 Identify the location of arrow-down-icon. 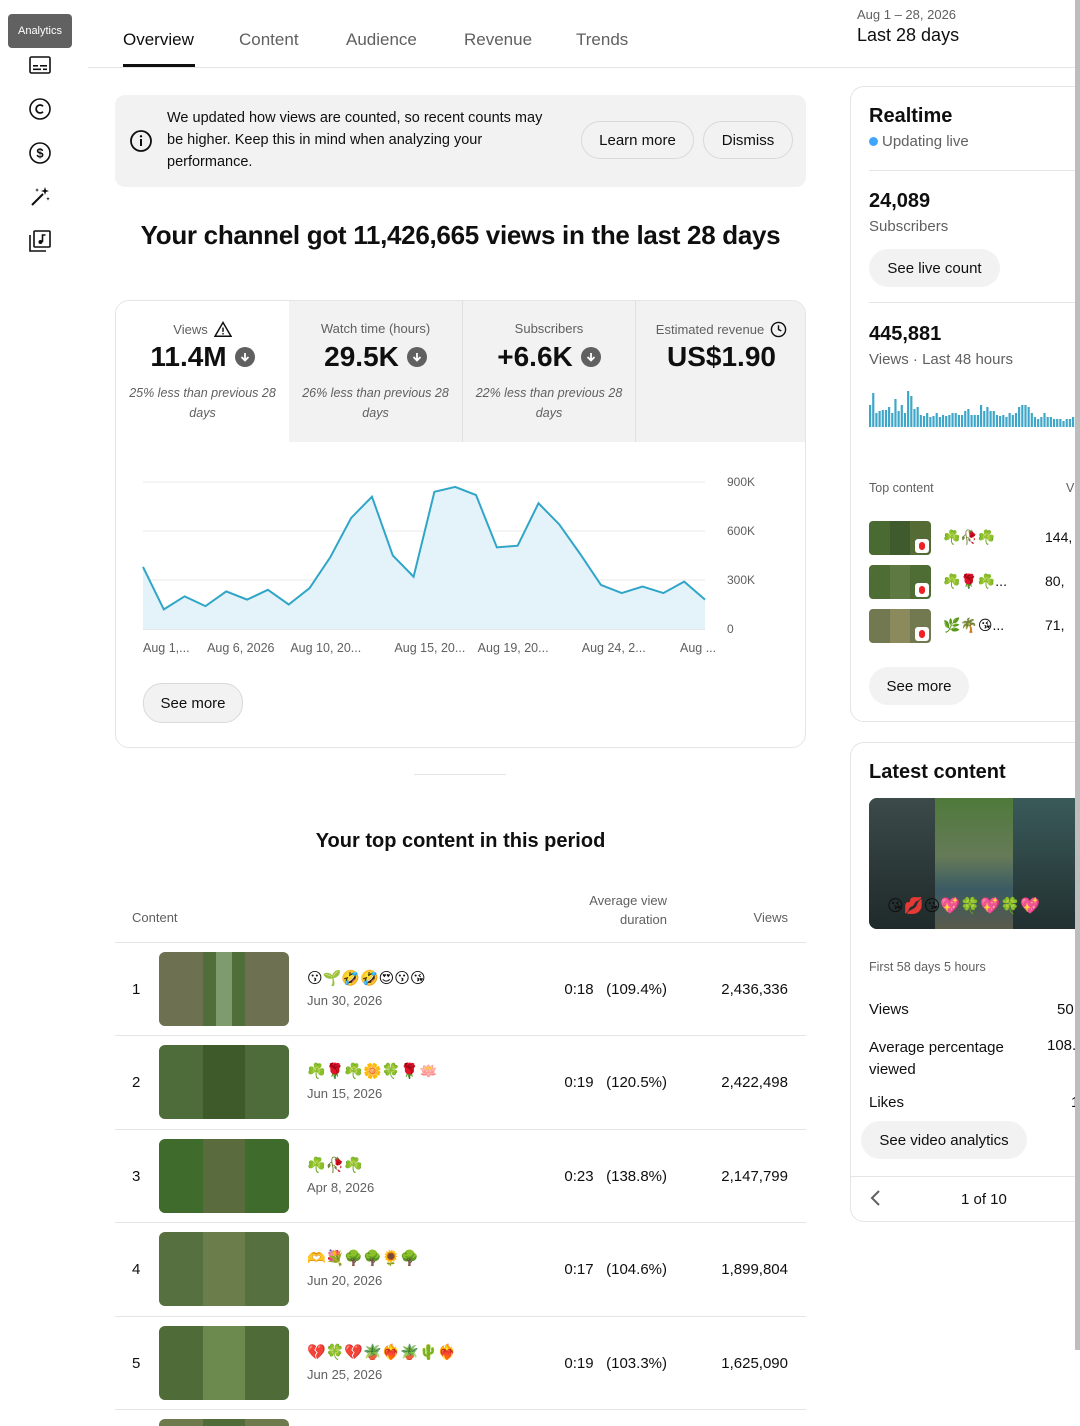
(590, 357).